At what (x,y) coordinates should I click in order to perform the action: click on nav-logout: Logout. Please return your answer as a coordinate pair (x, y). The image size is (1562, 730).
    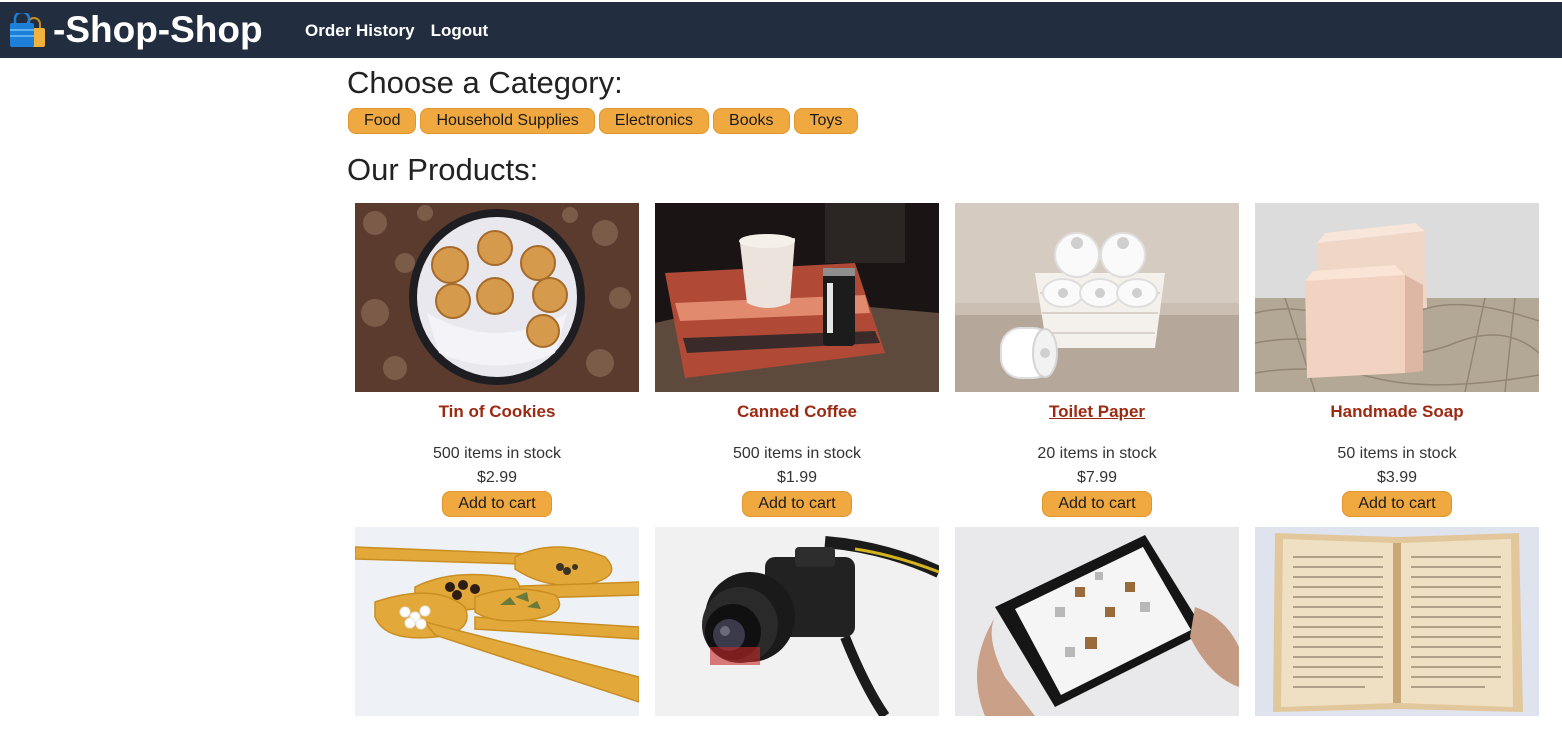
    Looking at the image, I should click on (460, 31).